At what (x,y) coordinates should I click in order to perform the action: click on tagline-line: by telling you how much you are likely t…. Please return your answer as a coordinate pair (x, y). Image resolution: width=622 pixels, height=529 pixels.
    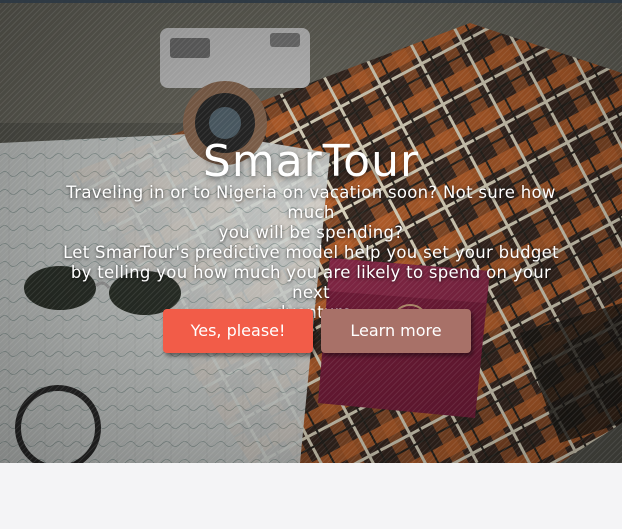
    Looking at the image, I should click on (311, 282).